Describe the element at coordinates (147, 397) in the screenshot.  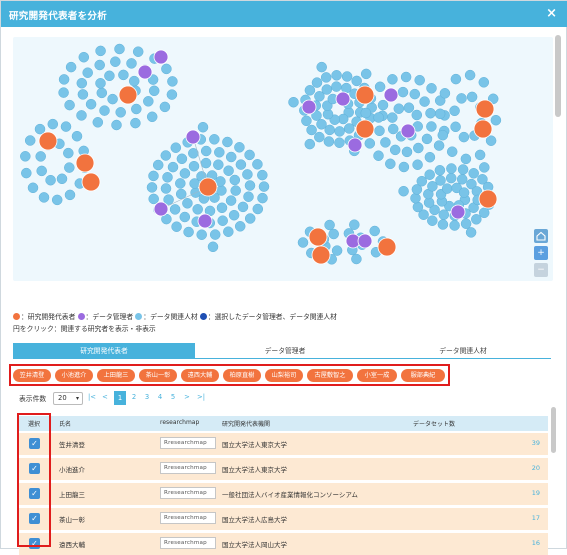
I see `page-3-button: 3` at that location.